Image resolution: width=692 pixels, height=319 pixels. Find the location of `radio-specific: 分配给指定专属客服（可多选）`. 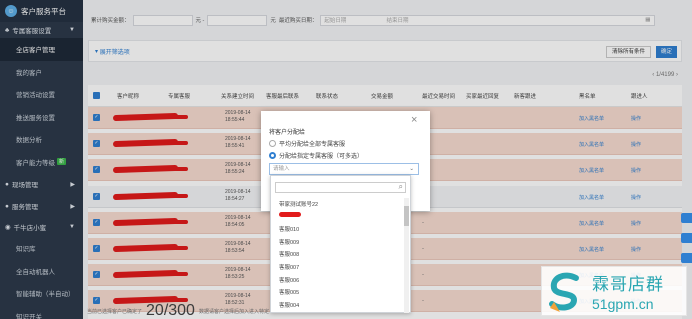

radio-specific: 分配给指定专属客服（可多选） is located at coordinates (316, 155).